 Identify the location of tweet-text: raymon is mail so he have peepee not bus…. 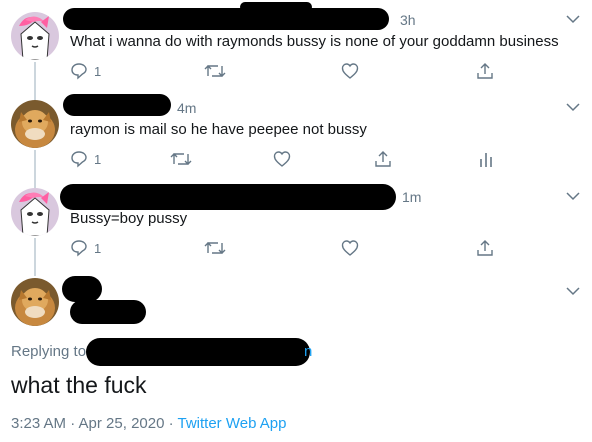
(218, 129).